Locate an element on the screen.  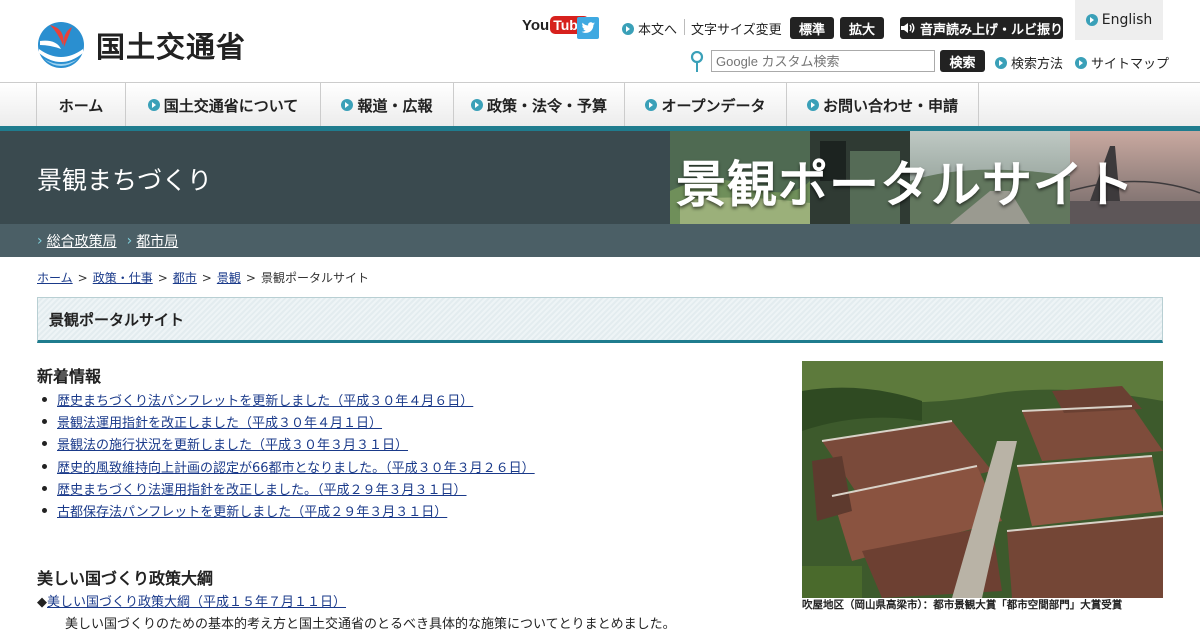
twitter-bird-icon is located at coordinates (588, 27).